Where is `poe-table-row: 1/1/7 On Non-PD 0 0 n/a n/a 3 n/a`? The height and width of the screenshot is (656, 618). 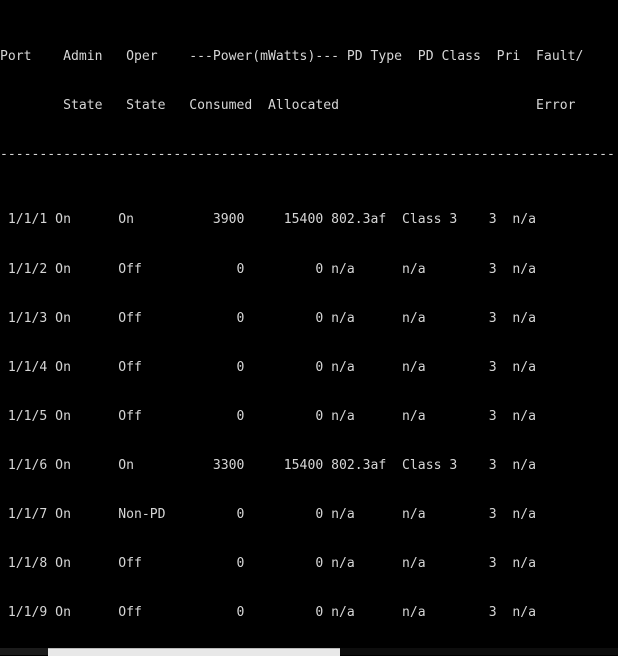
poe-table-row: 1/1/7 On Non-PD 0 0 n/a n/a 3 n/a is located at coordinates (268, 514).